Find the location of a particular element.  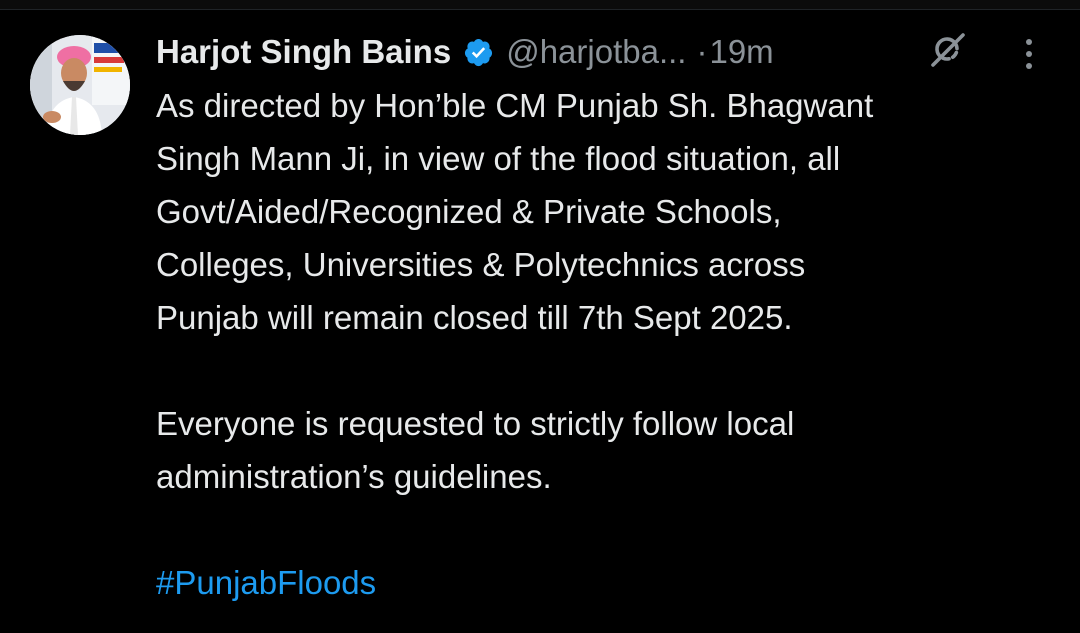

hashtag-link: #PunjabFloods is located at coordinates (606, 582).